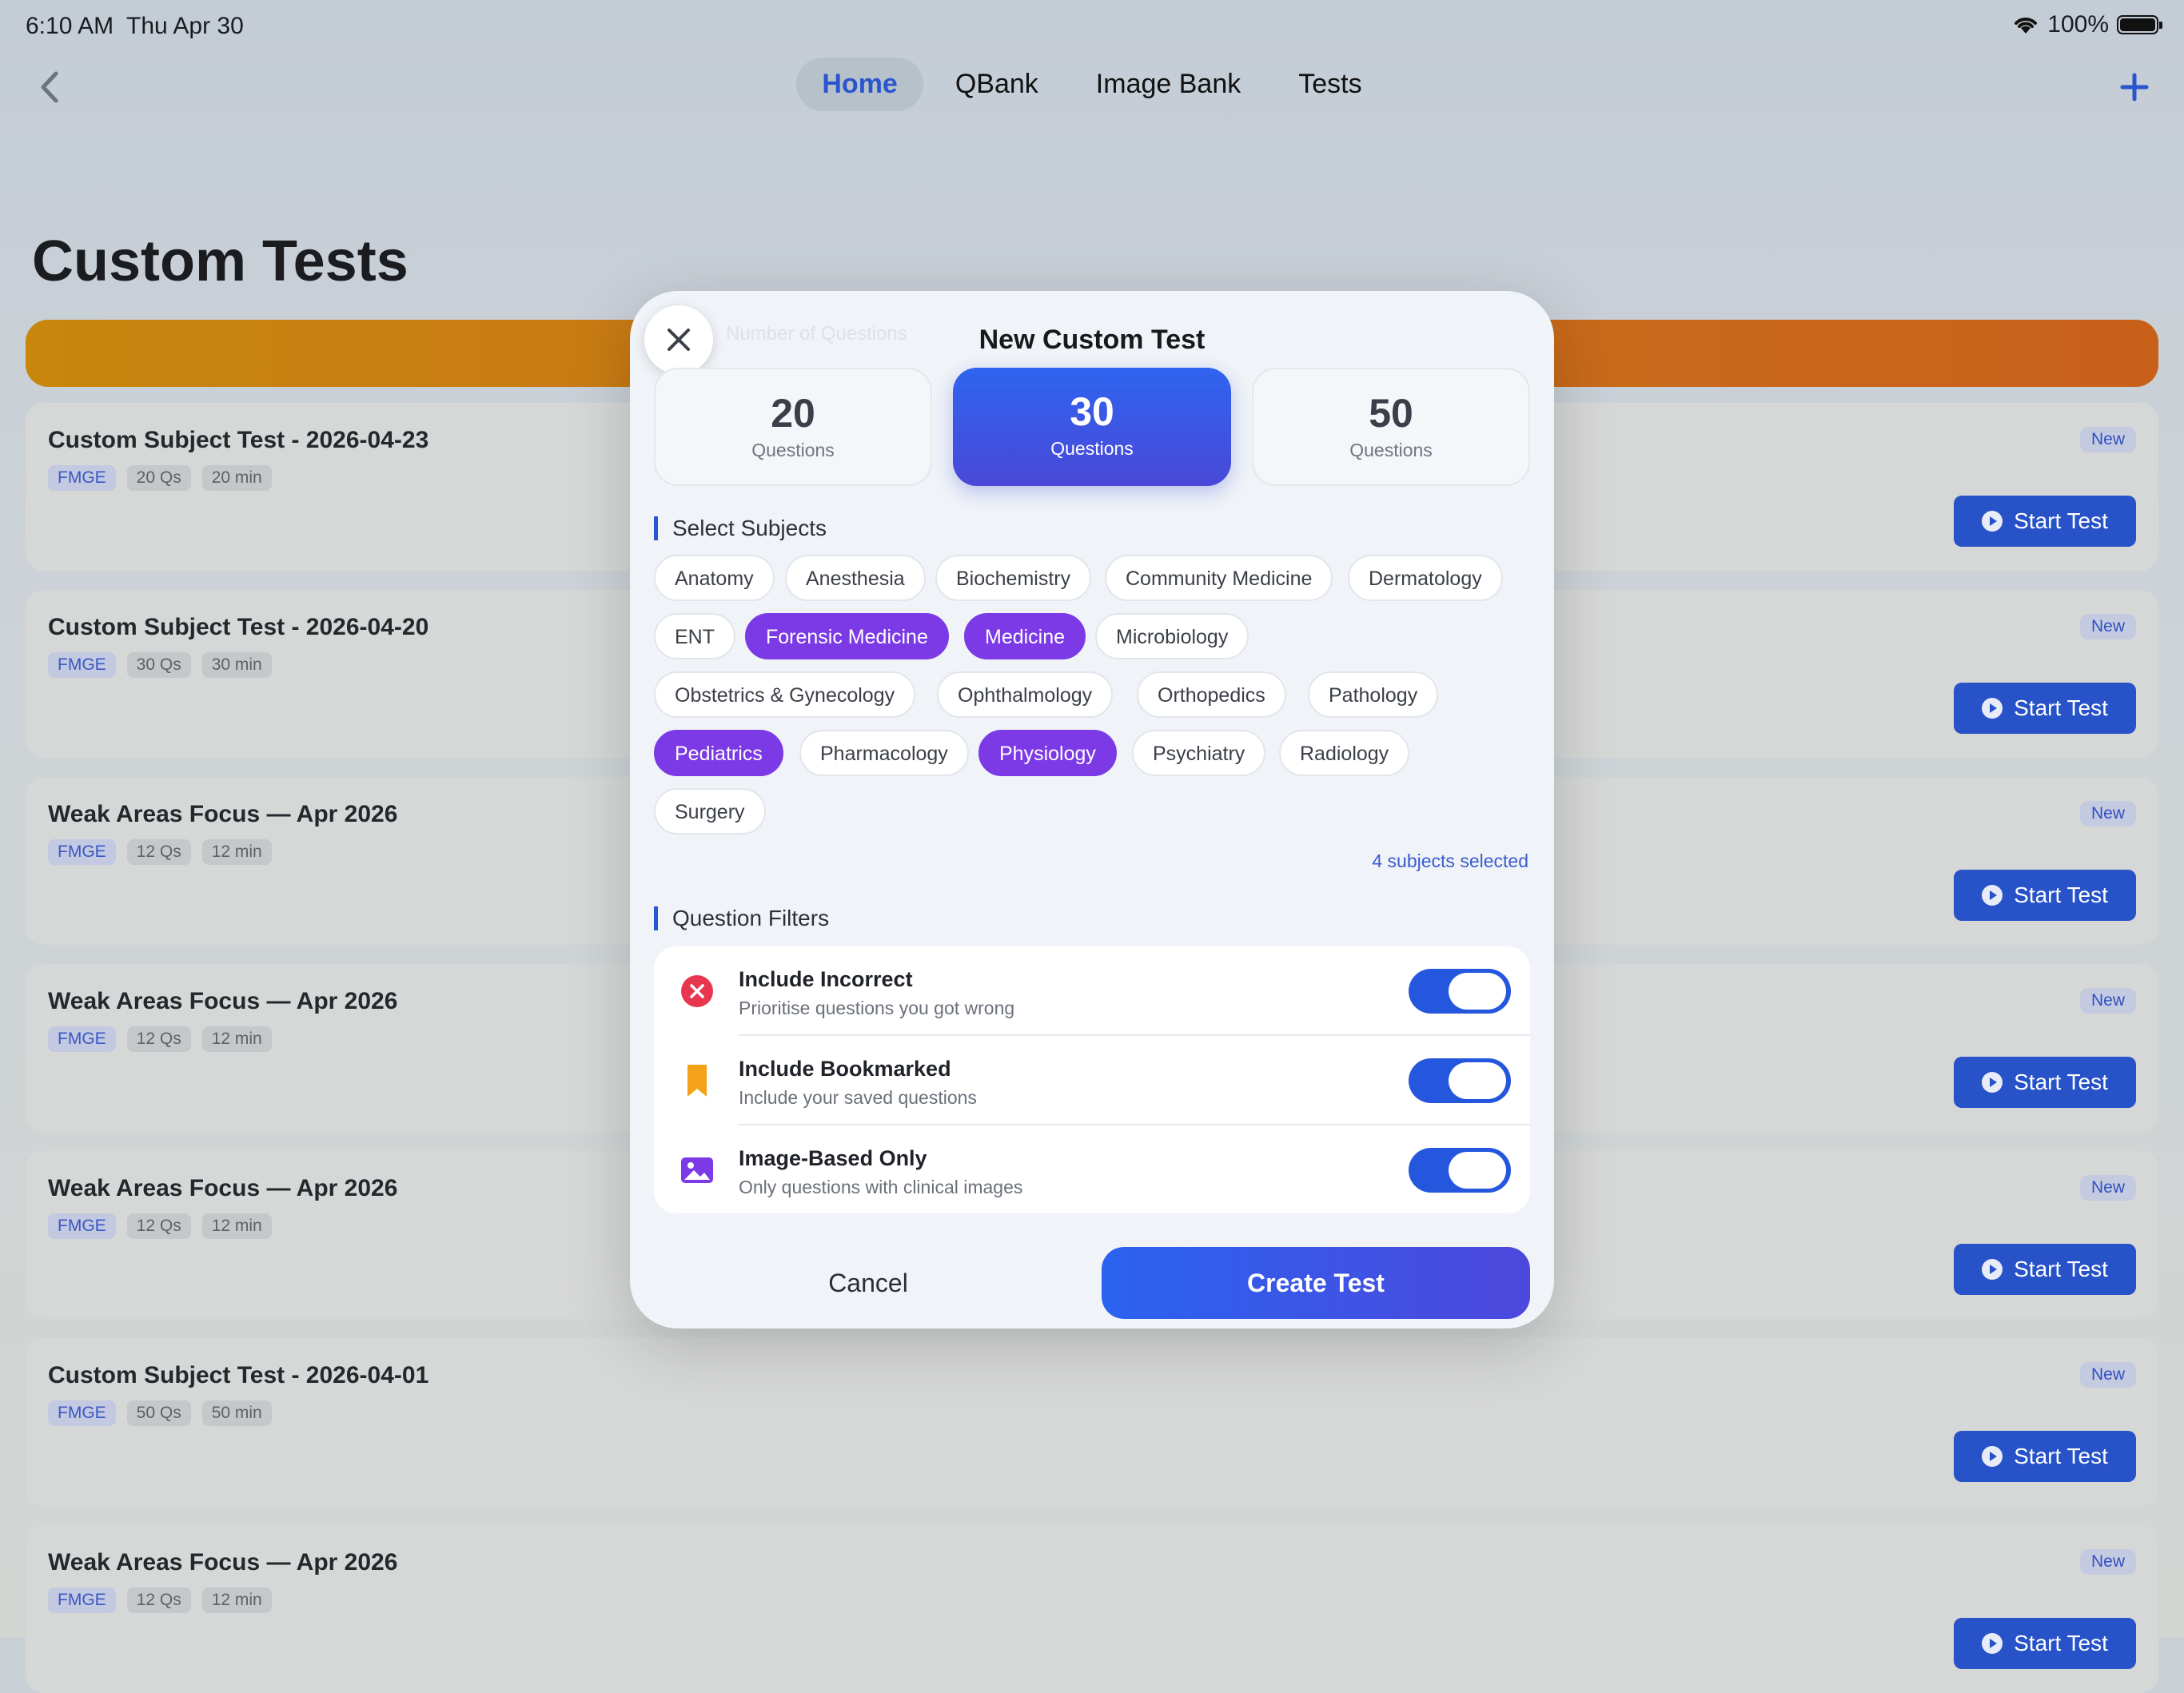 This screenshot has height=1693, width=2184. I want to click on subject-chip-pediatrics: Pediatrics, so click(718, 753).